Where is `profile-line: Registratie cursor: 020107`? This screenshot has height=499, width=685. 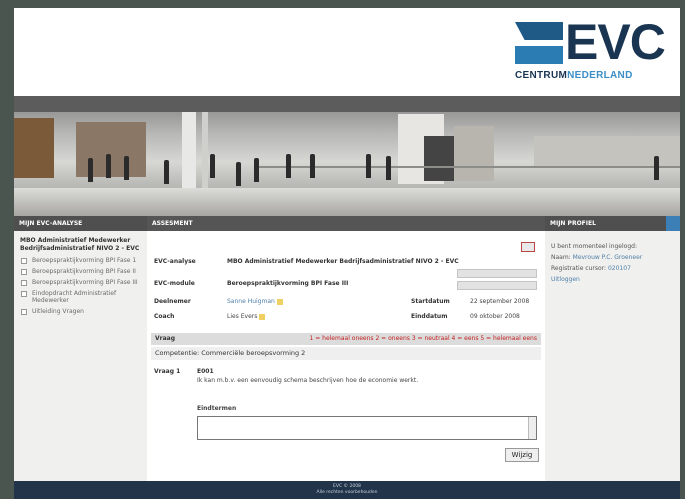
profile-line: Registratie cursor: 020107 is located at coordinates (591, 268).